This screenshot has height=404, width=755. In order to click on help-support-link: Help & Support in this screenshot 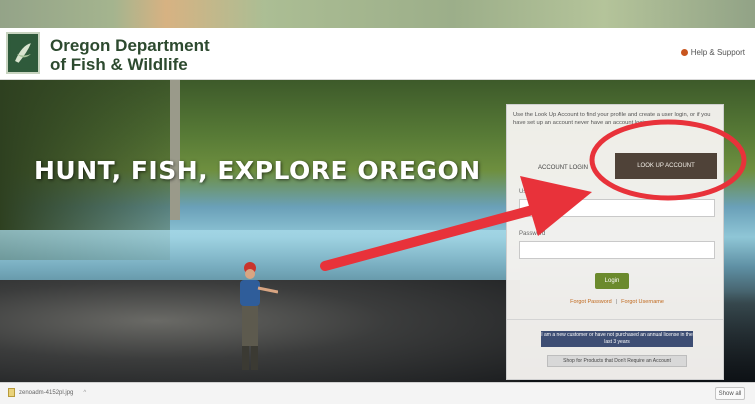, I will do `click(712, 52)`.